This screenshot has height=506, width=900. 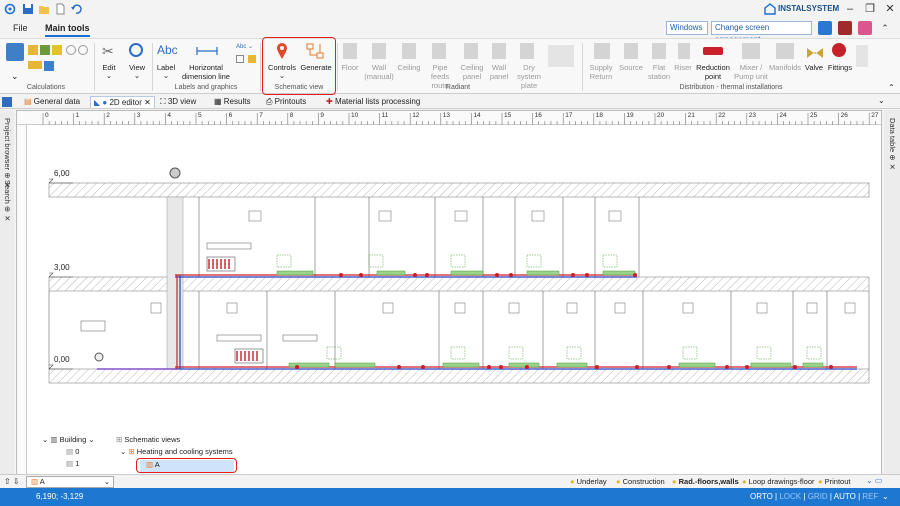 What do you see at coordinates (892, 145) in the screenshot?
I see `data-table-tab: Data table ⊕ ✕` at bounding box center [892, 145].